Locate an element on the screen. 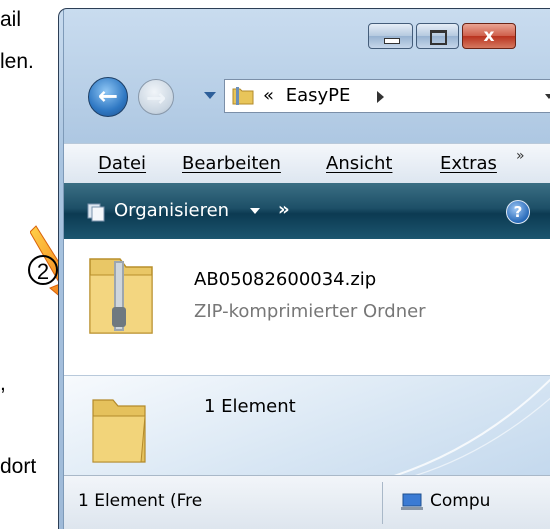 The image size is (550, 529). minimize-icon is located at coordinates (392, 41).